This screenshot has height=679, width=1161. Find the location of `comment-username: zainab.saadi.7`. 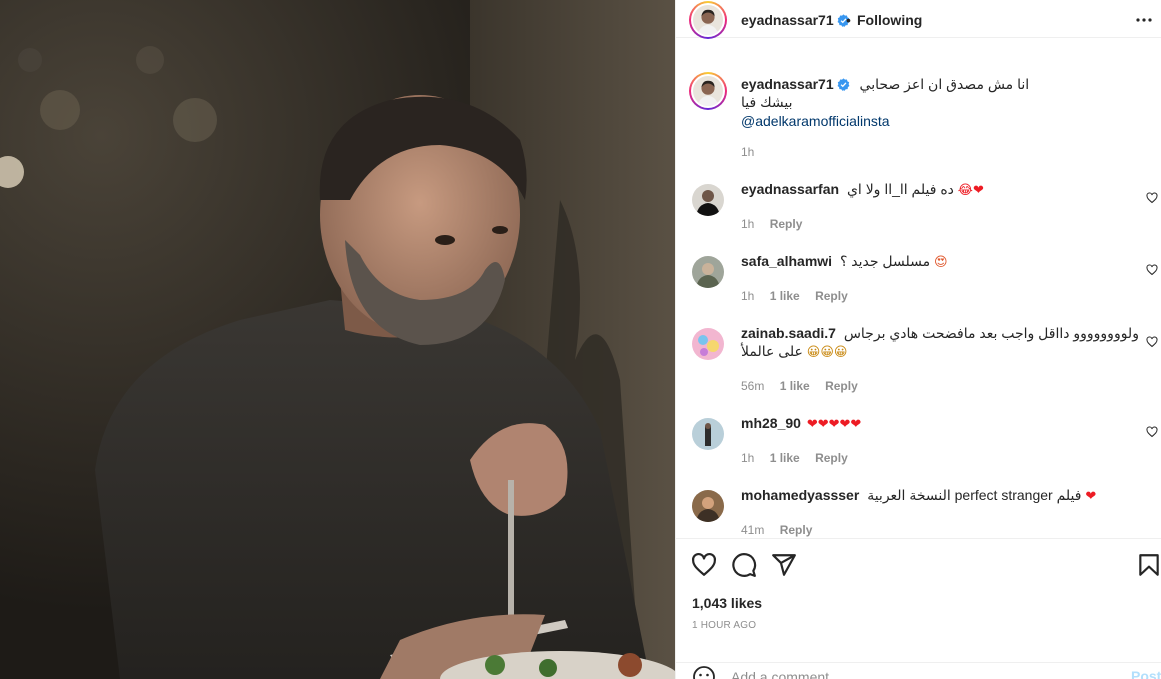

comment-username: zainab.saadi.7 is located at coordinates (788, 333).